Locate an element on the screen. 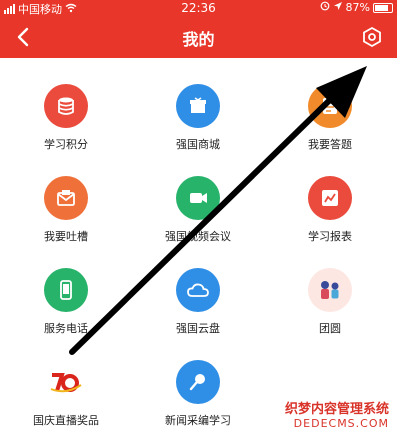 The height and width of the screenshot is (432, 397). grid-item-video-meeting: 强国视频会议 is located at coordinates (198, 196).